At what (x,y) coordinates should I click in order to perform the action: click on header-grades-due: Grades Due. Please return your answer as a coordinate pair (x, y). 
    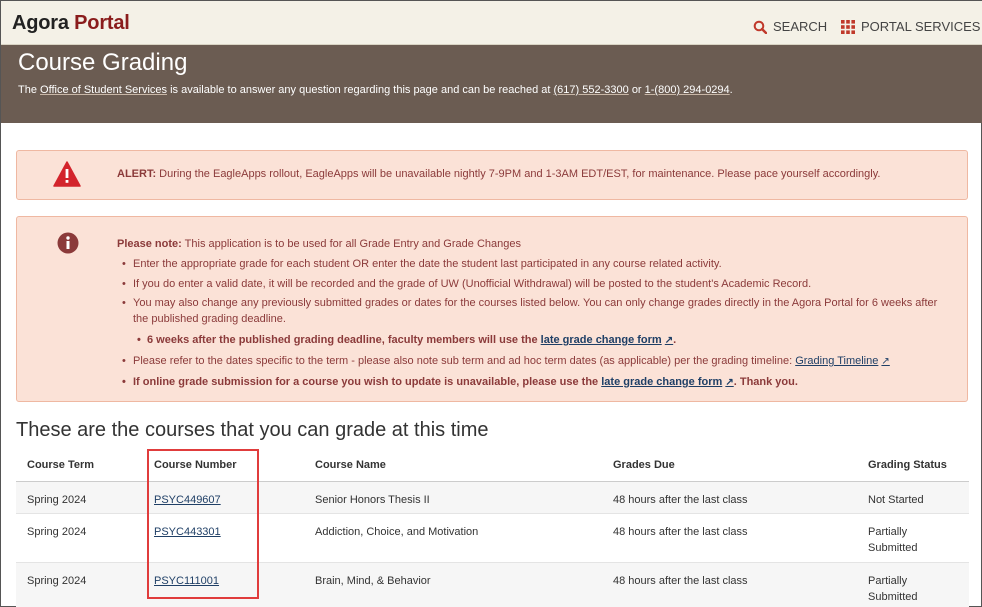
    Looking at the image, I should click on (729, 465).